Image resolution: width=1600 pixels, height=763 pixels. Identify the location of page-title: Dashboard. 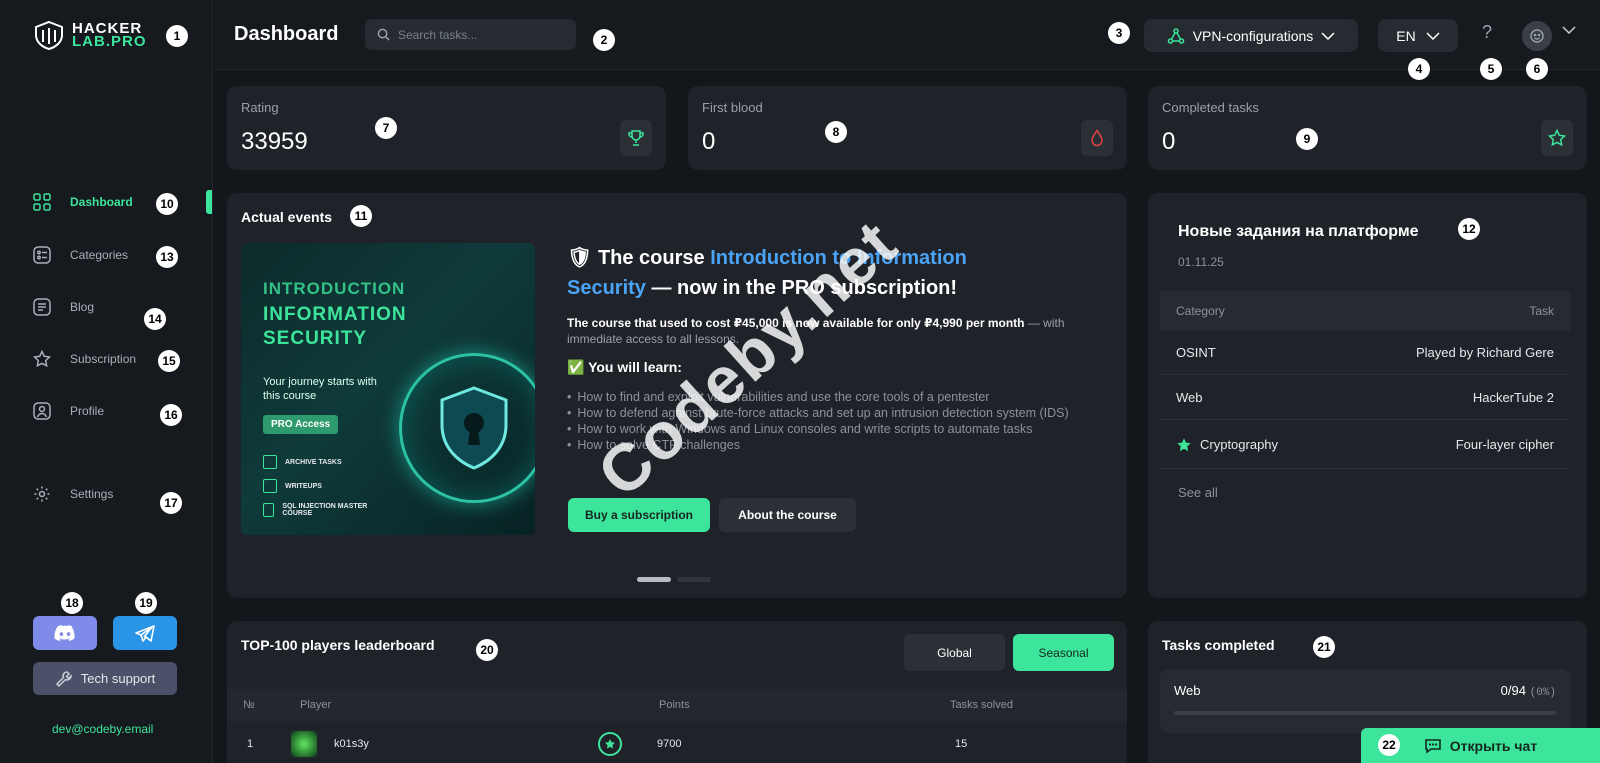
(286, 34).